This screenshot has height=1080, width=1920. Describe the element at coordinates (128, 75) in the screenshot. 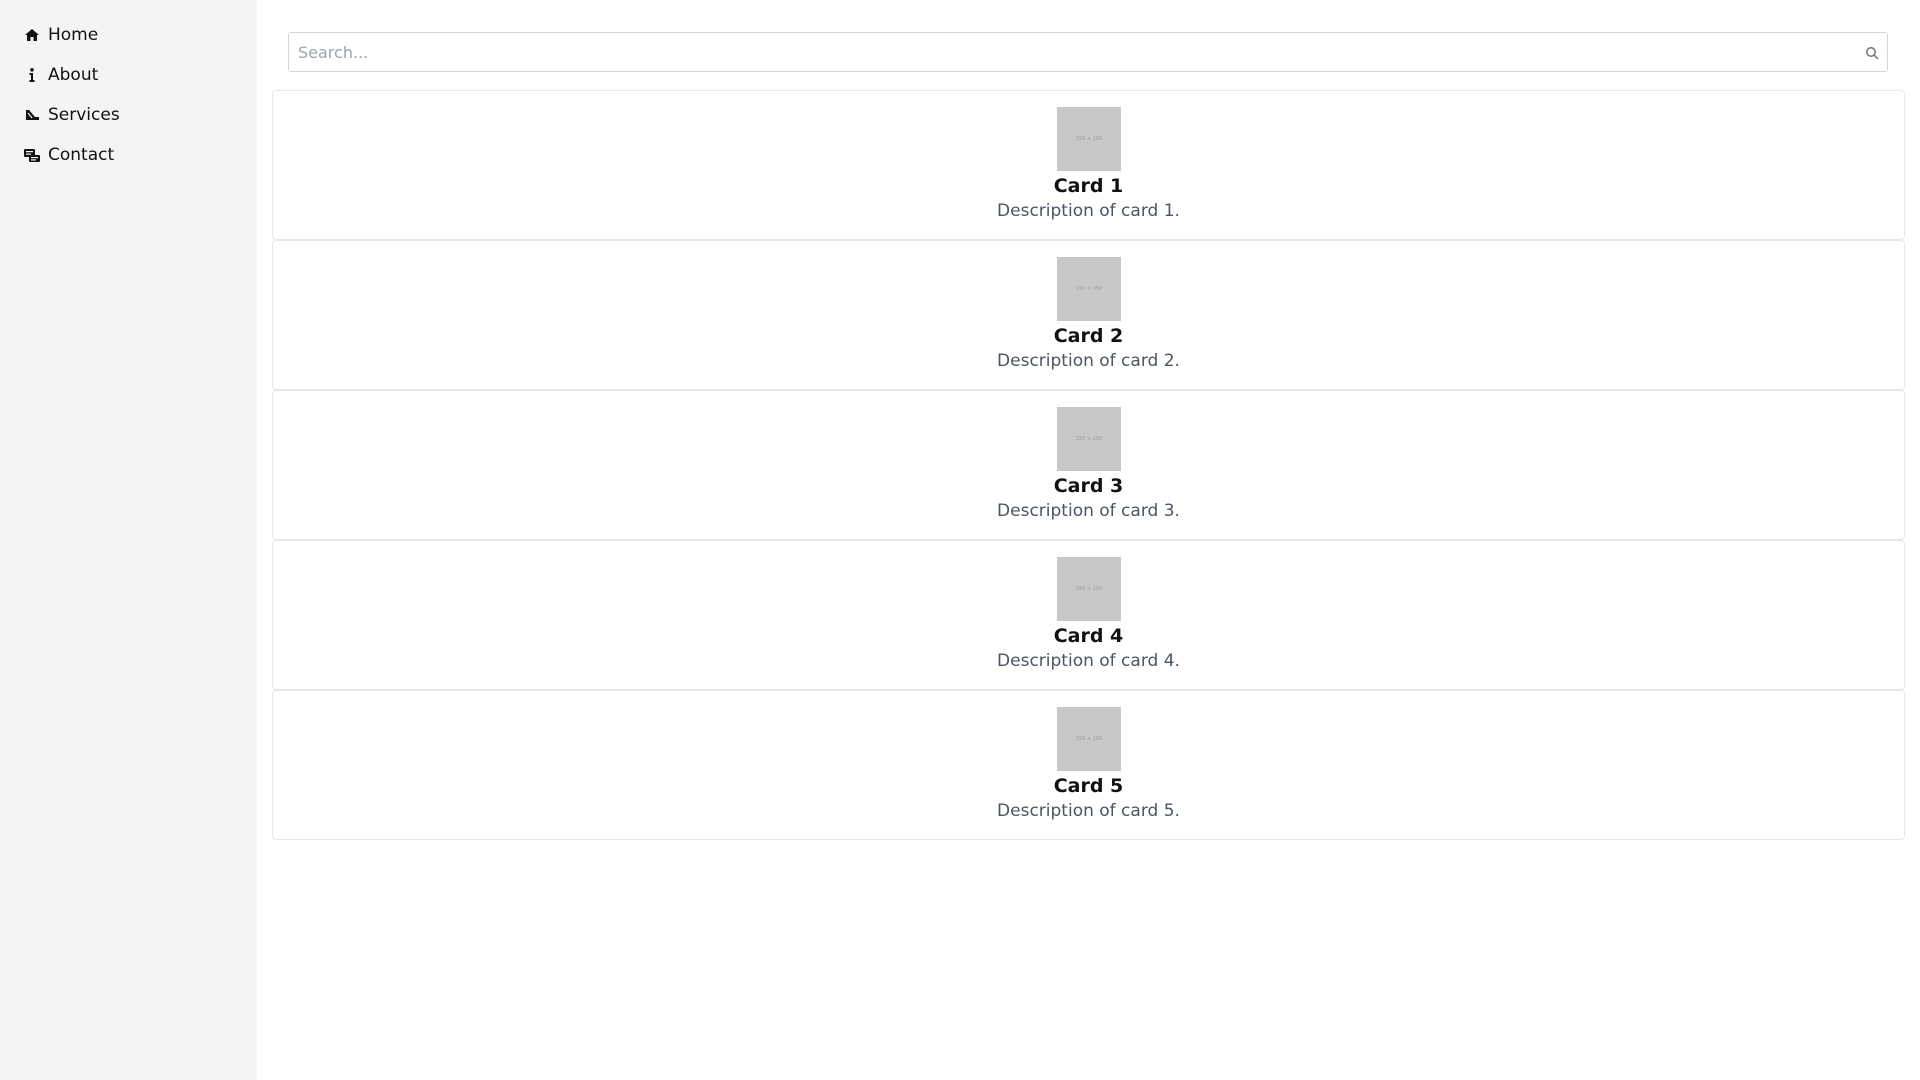

I see `sidebar-item-about: About` at that location.